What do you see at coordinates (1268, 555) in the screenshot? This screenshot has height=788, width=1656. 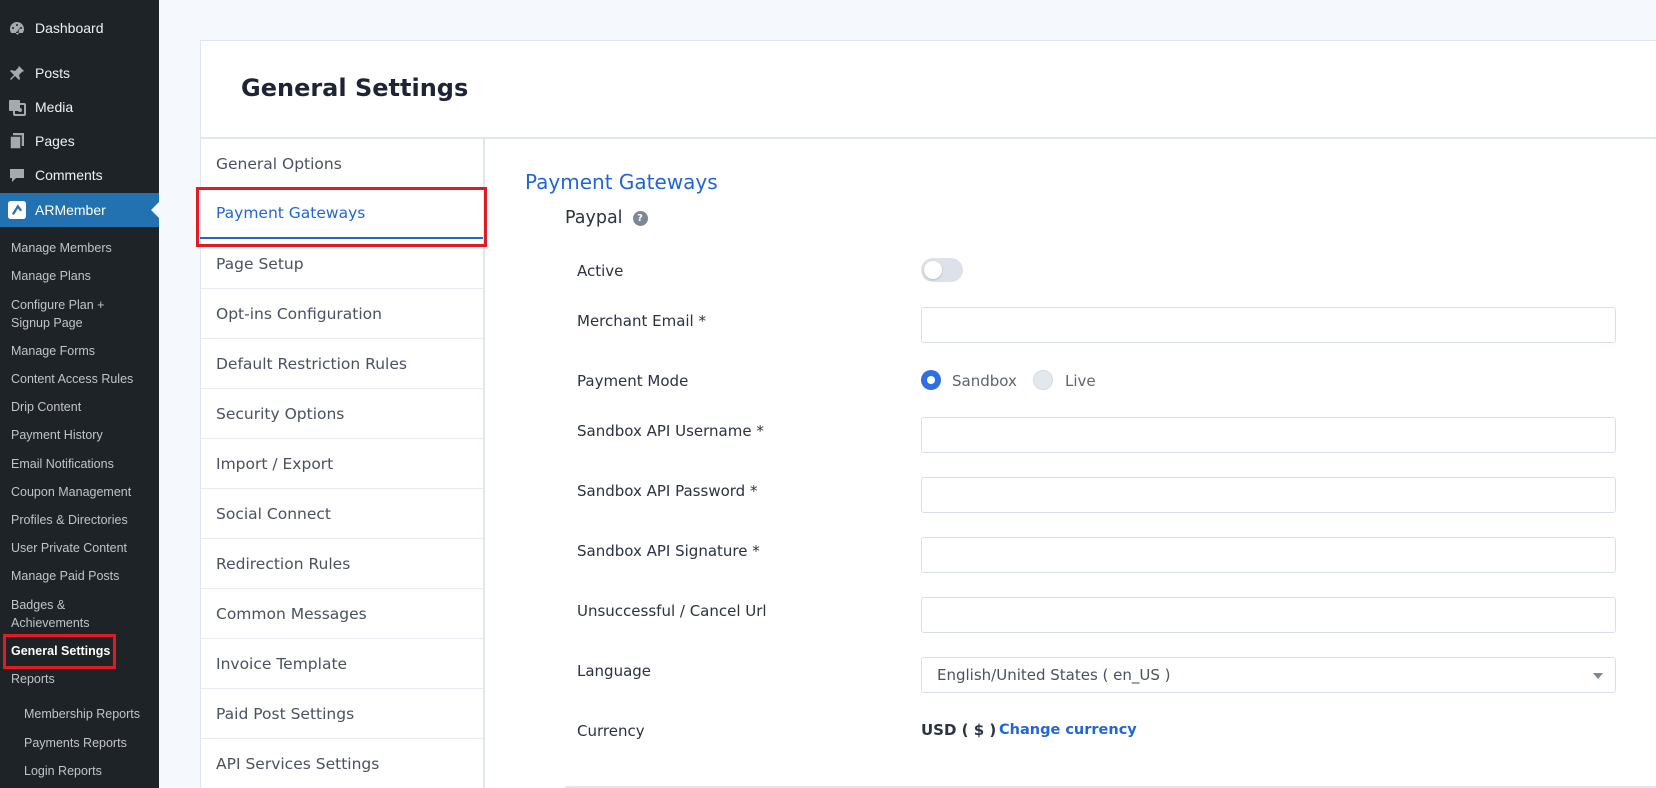 I see `api-signature-field` at bounding box center [1268, 555].